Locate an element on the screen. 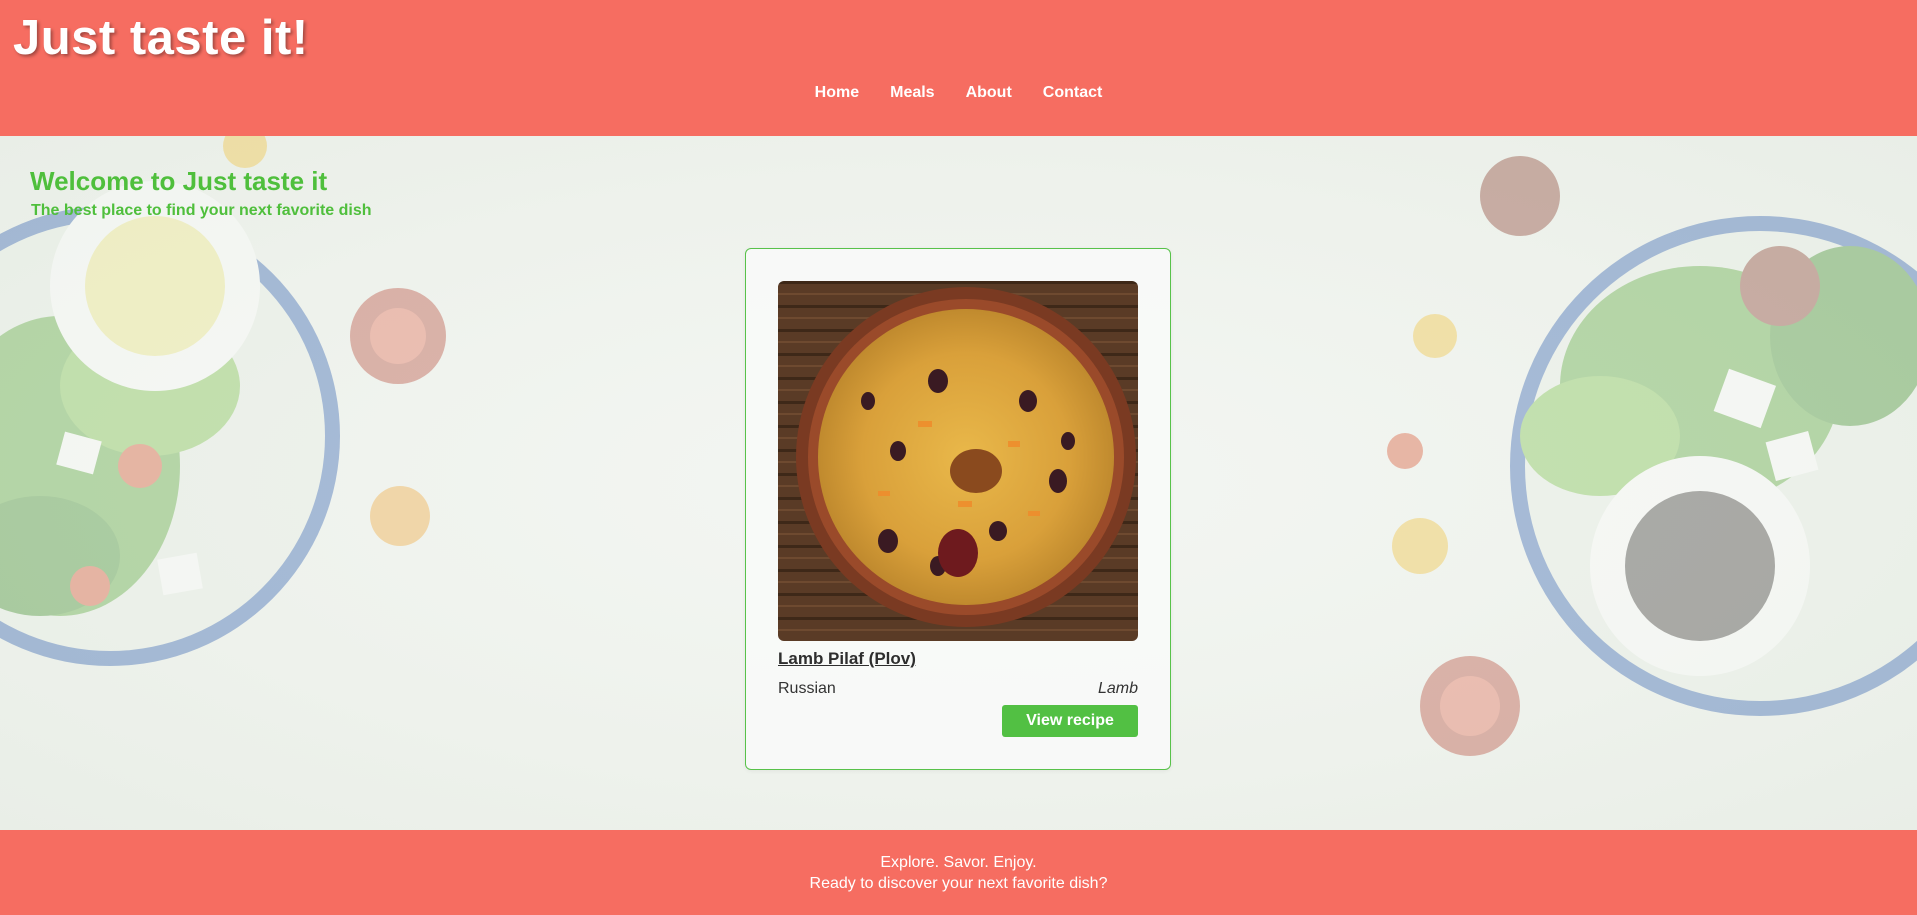 The image size is (1917, 915). site-header: Just taste it! Home Meals About Contact is located at coordinates (958, 68).